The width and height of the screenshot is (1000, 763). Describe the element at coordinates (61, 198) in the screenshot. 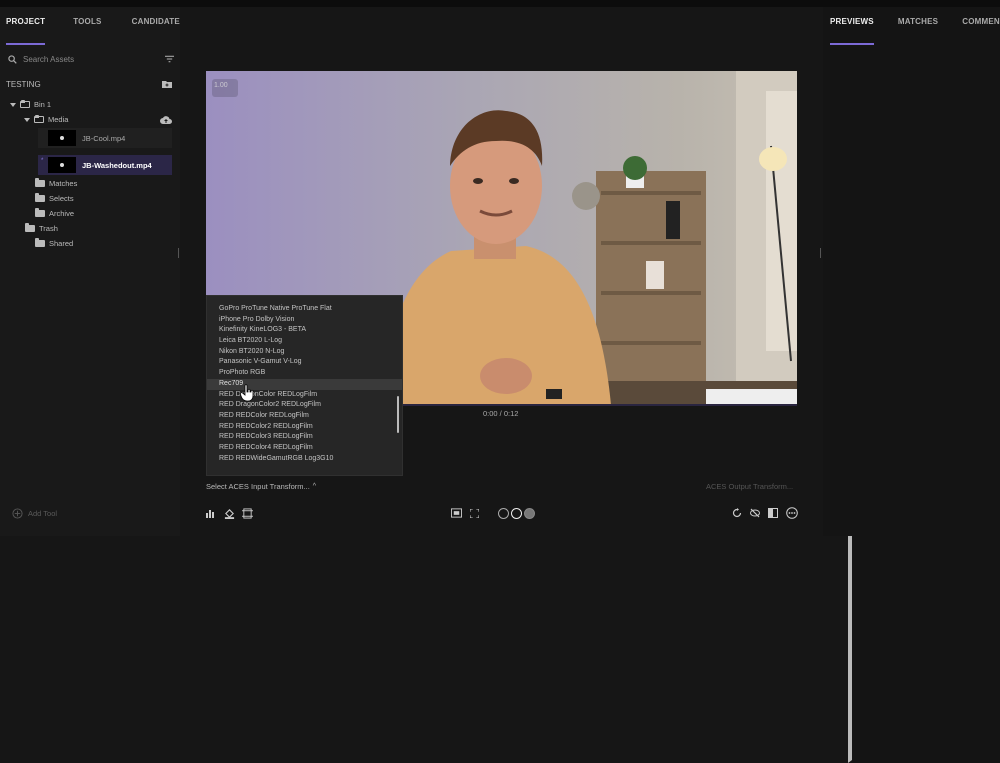

I see `folder-label: Selects` at that location.